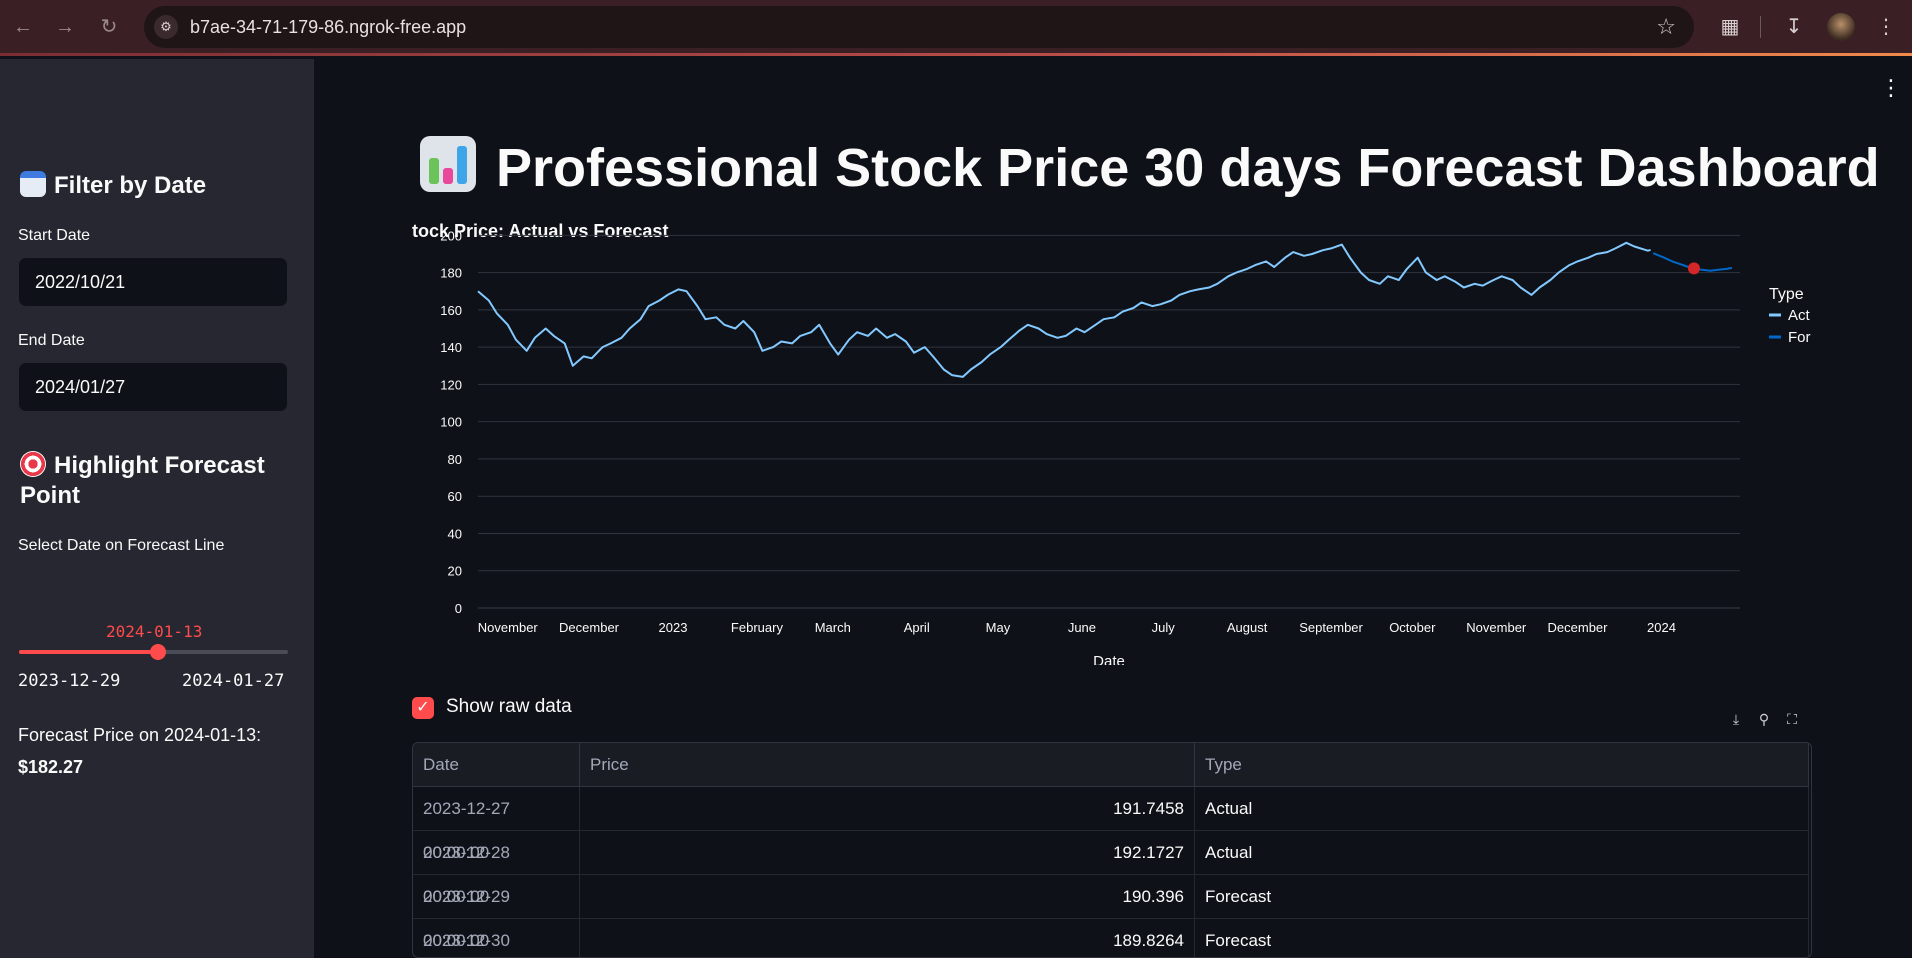 The height and width of the screenshot is (958, 1912). Describe the element at coordinates (33, 184) in the screenshot. I see `calendar-icon` at that location.